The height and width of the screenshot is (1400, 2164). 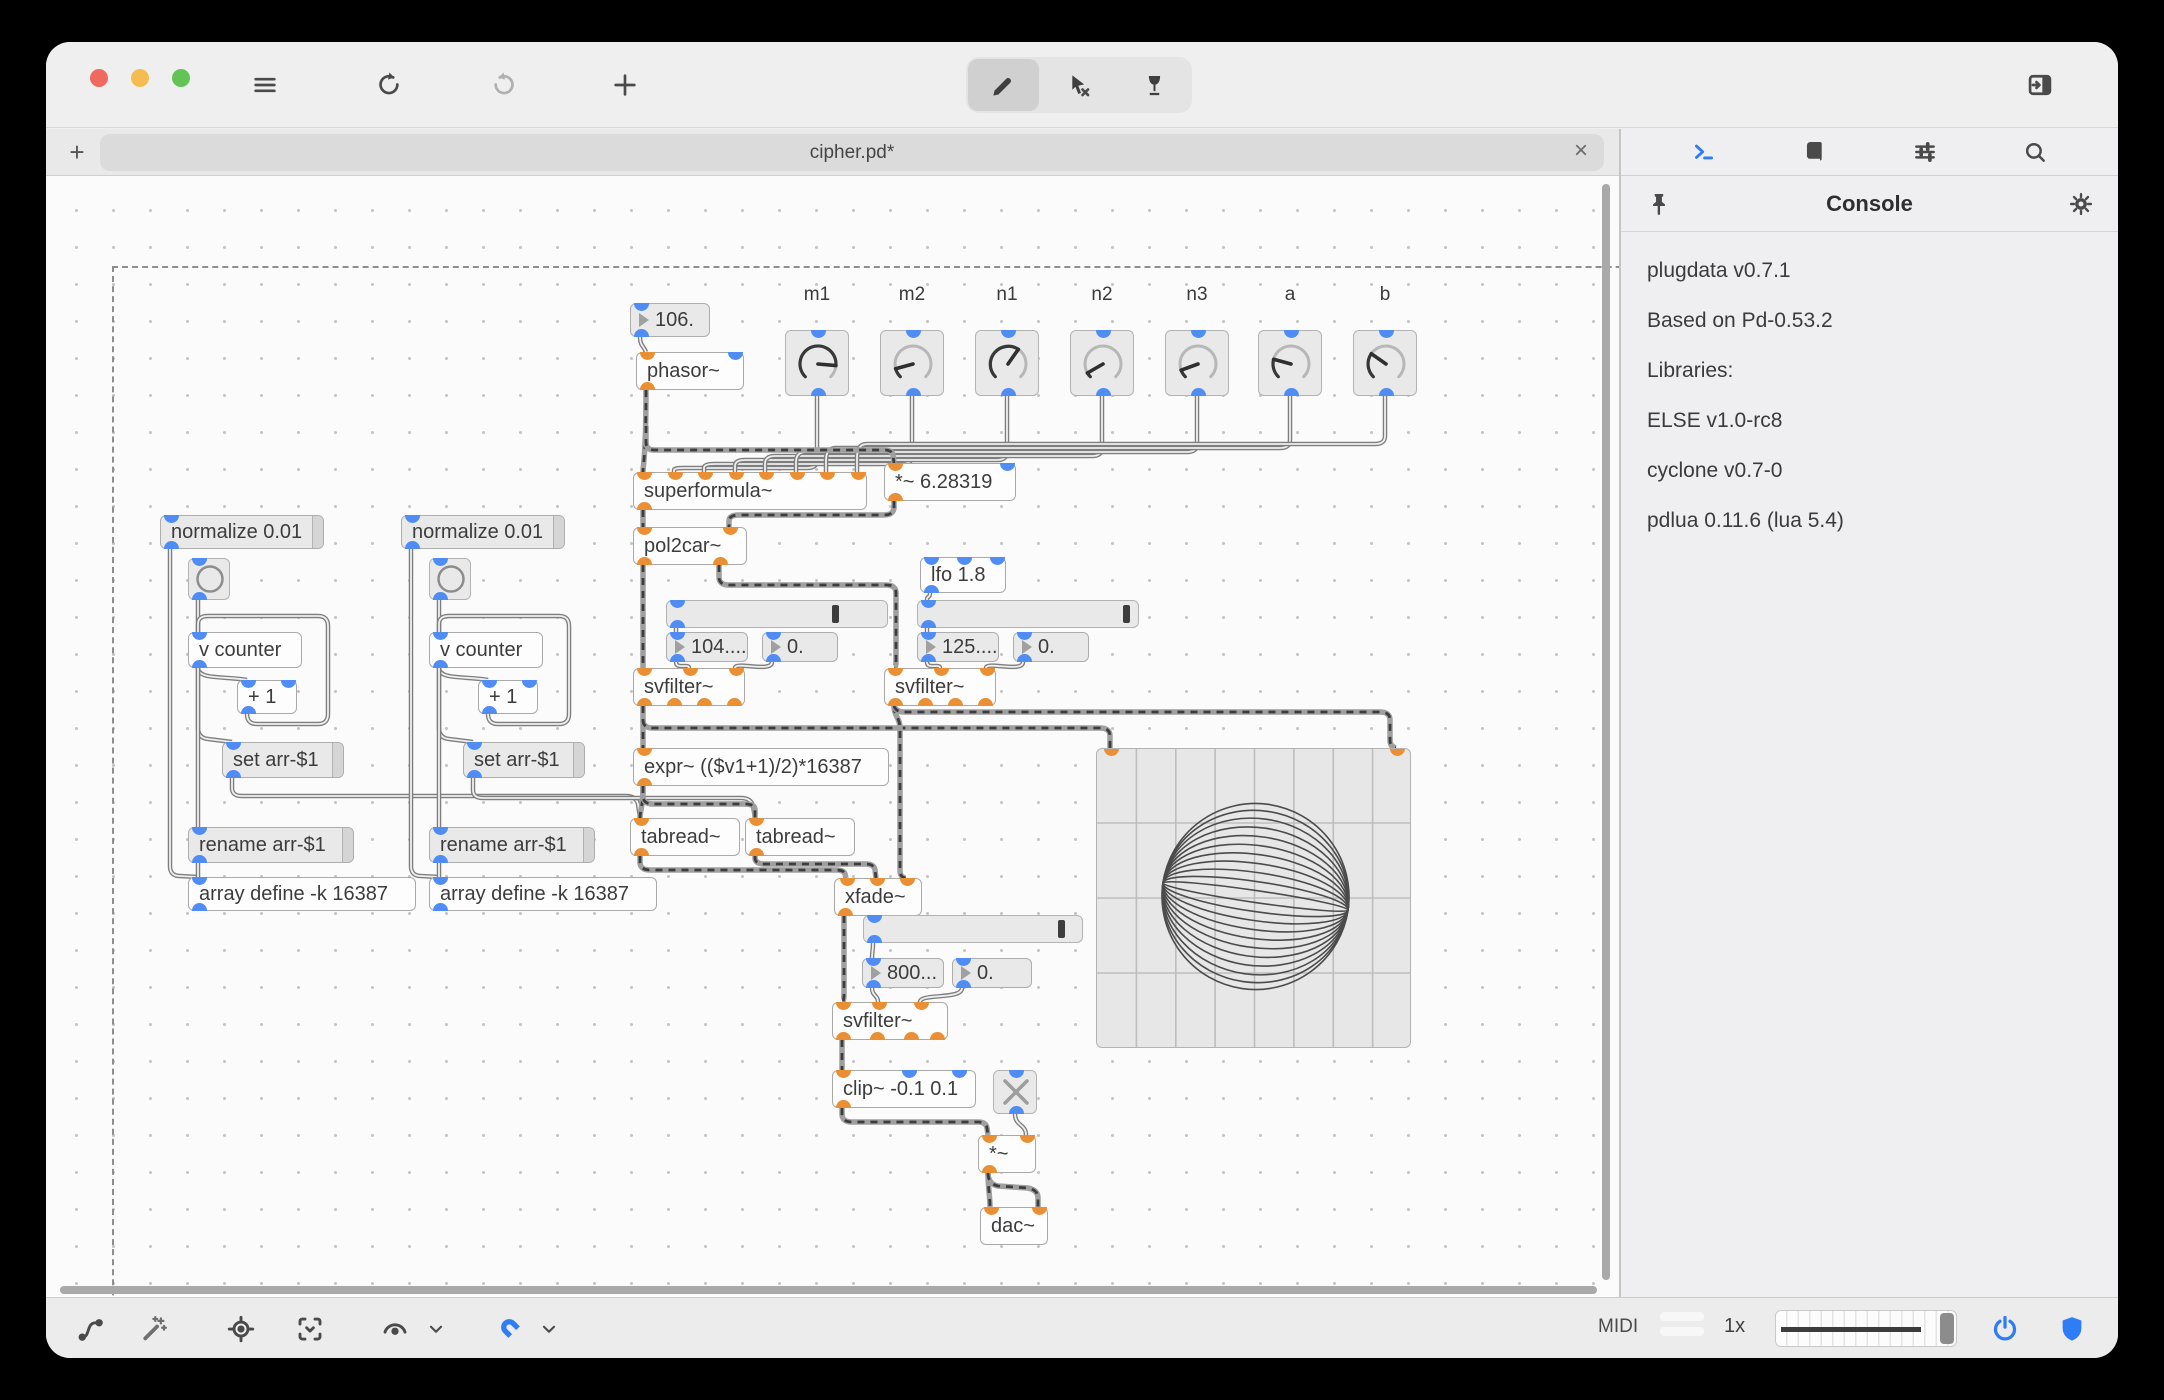 I want to click on pd-rename-arr-a: rename arr-$1, so click(x=271, y=845).